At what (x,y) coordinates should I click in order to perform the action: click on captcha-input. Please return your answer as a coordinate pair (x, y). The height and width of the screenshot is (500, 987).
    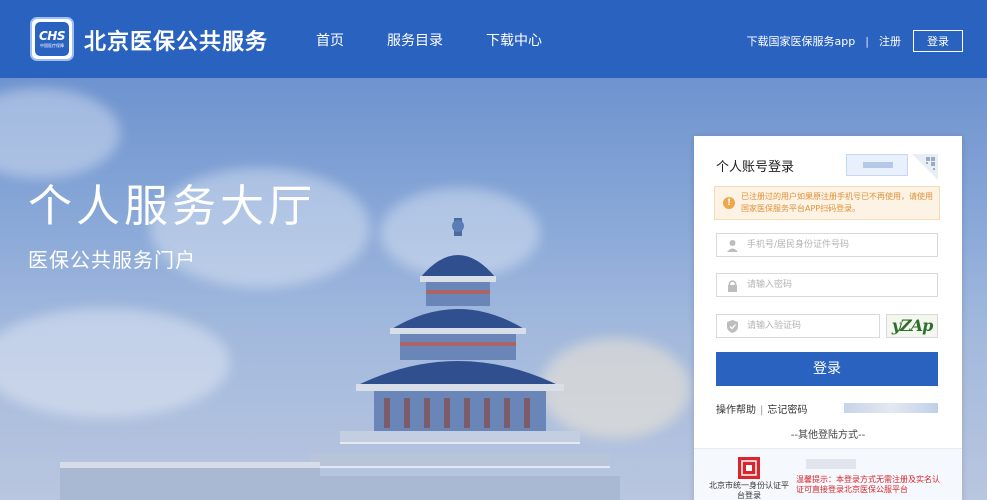
    Looking at the image, I should click on (810, 326).